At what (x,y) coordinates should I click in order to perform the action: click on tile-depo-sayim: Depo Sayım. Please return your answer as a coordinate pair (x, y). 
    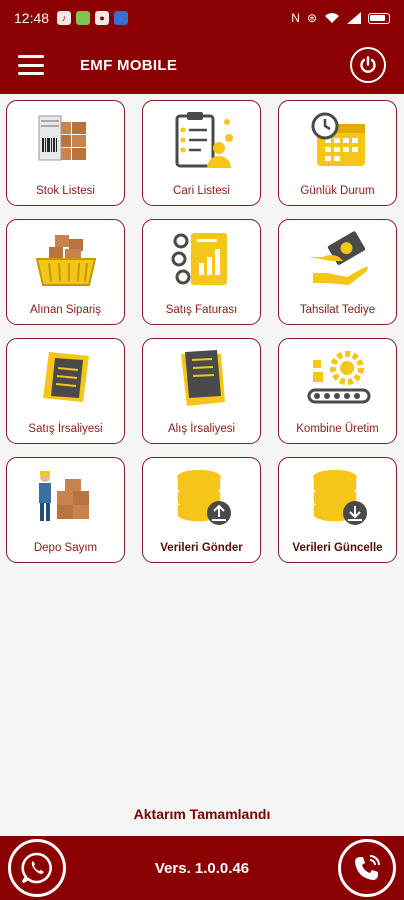
    Looking at the image, I should click on (65, 510).